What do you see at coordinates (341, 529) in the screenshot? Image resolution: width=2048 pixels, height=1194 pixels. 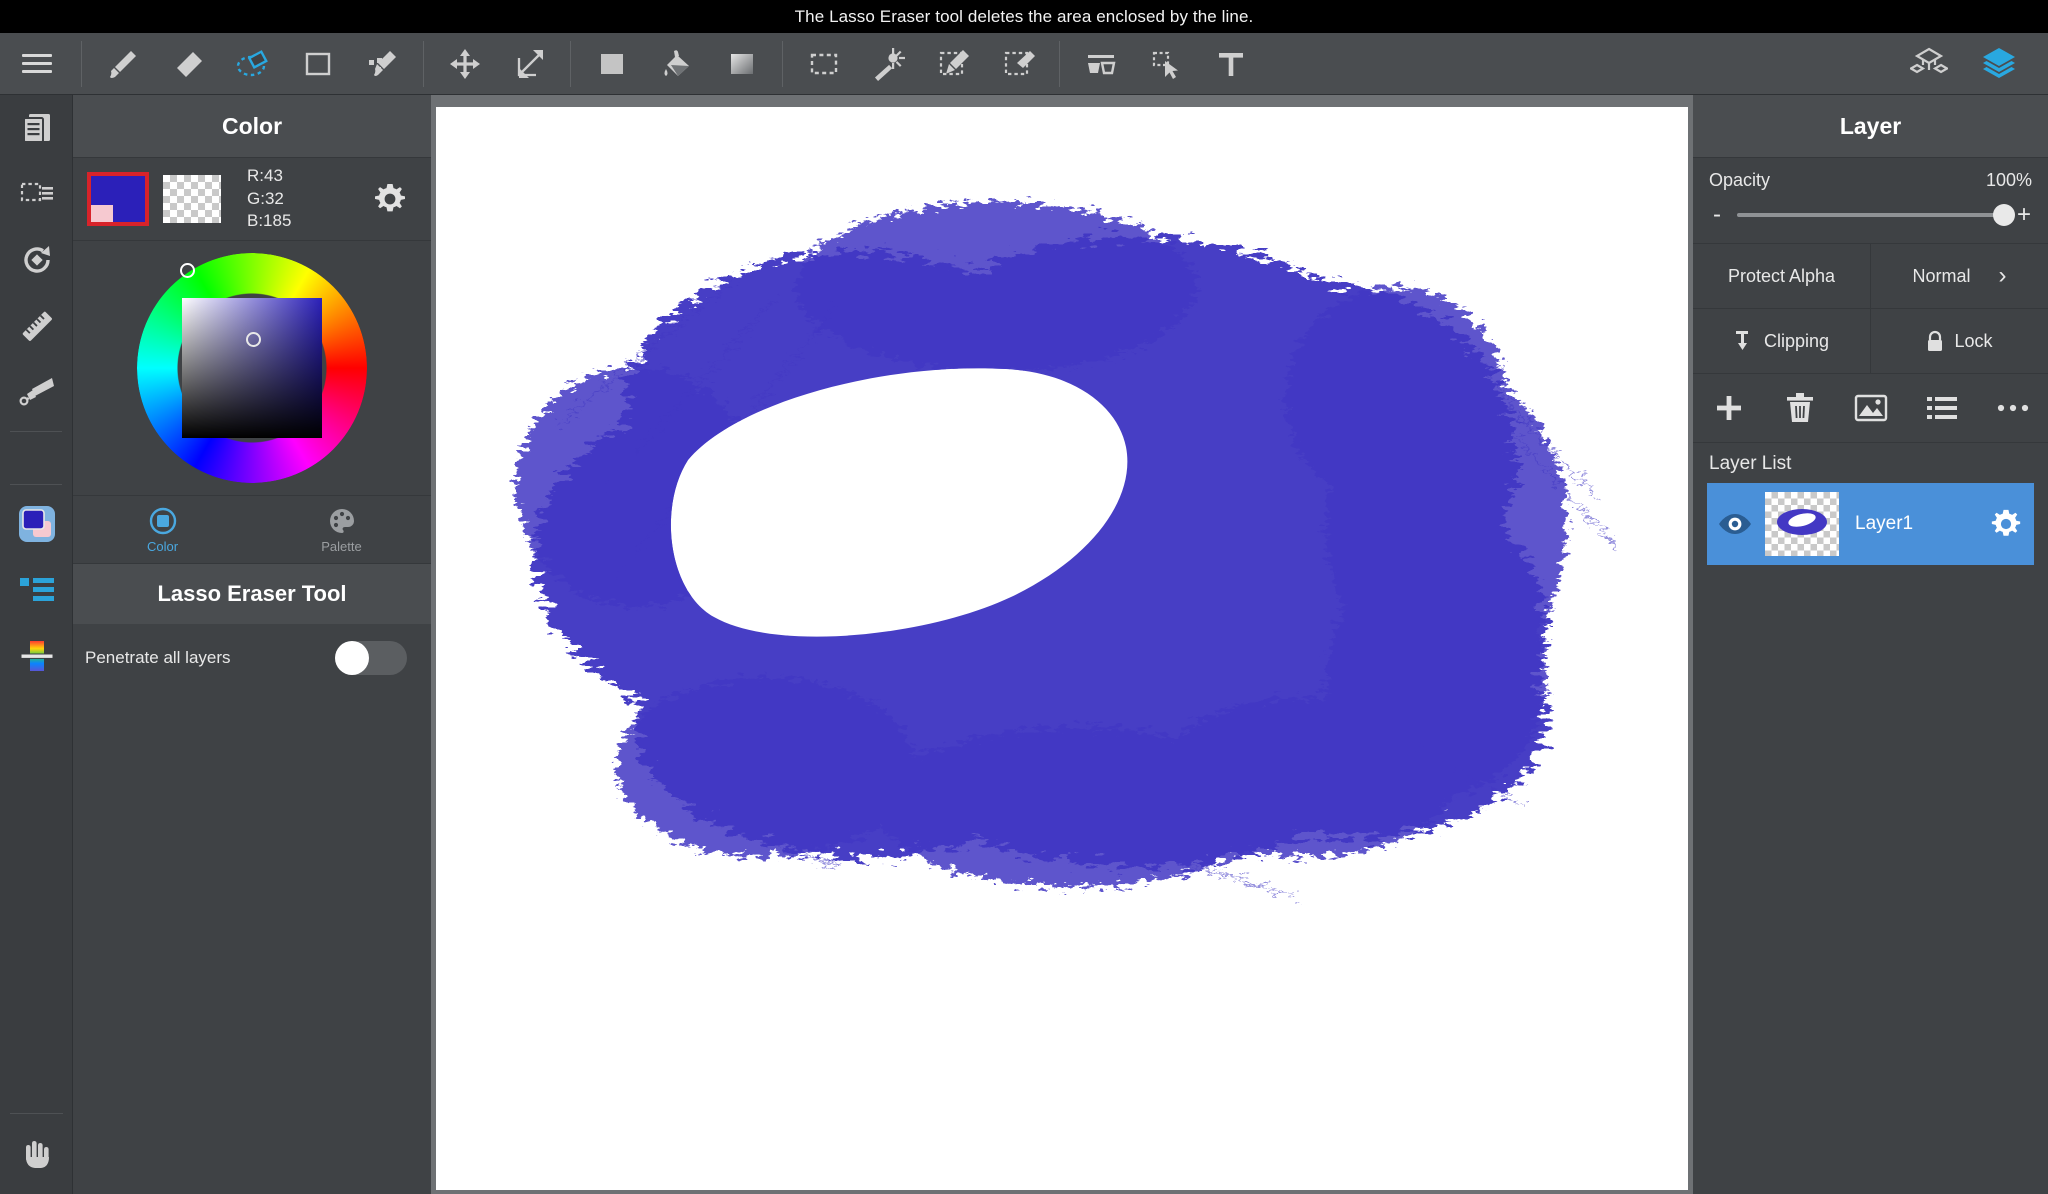 I see `tab-palette: Palette` at bounding box center [341, 529].